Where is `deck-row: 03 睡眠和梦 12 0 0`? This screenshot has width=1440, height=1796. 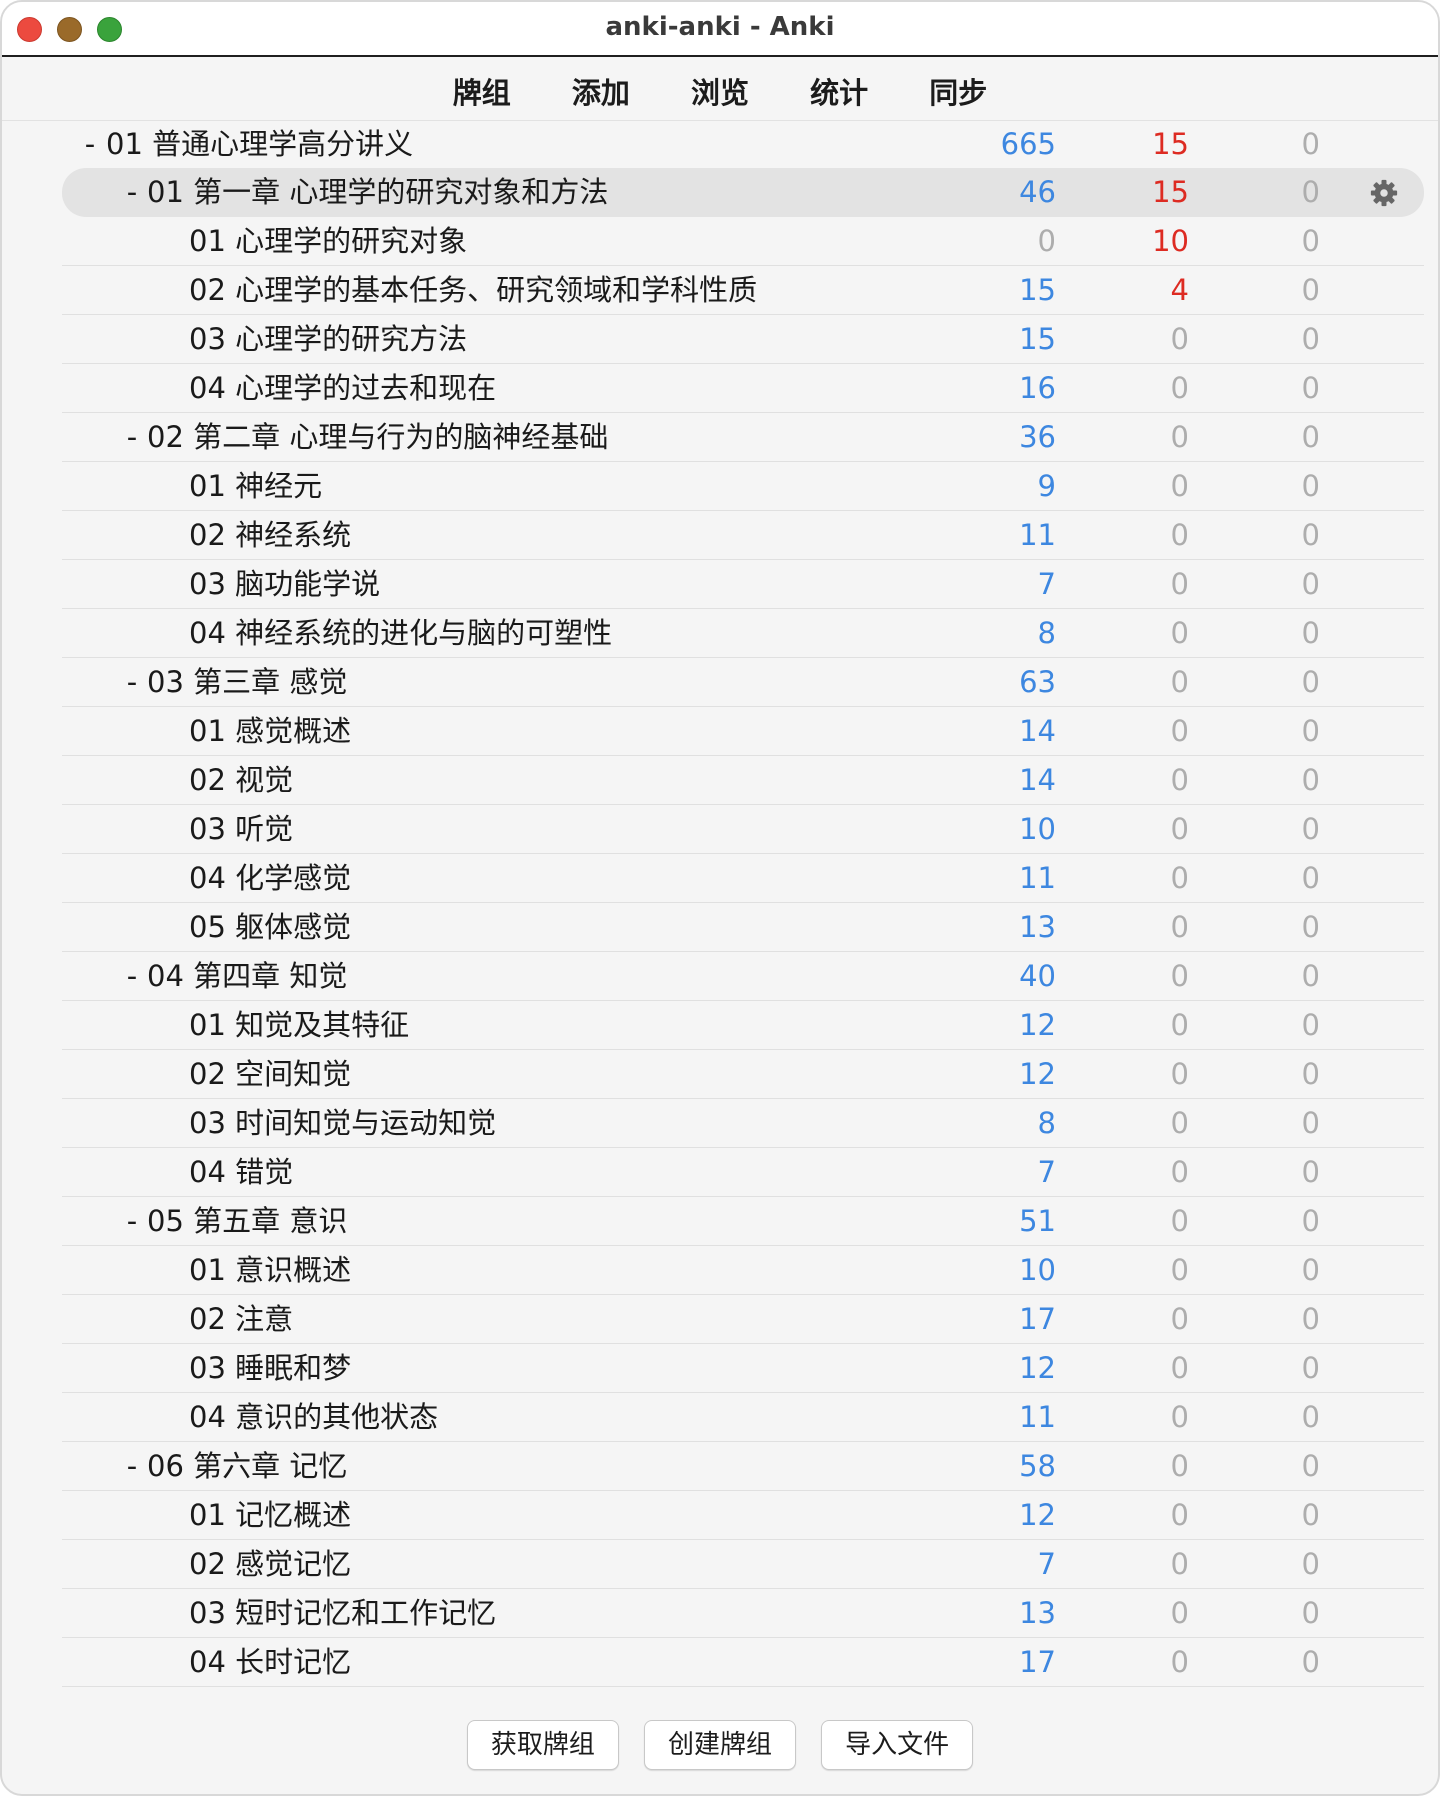 deck-row: 03 睡眠和梦 12 0 0 is located at coordinates (743, 1368).